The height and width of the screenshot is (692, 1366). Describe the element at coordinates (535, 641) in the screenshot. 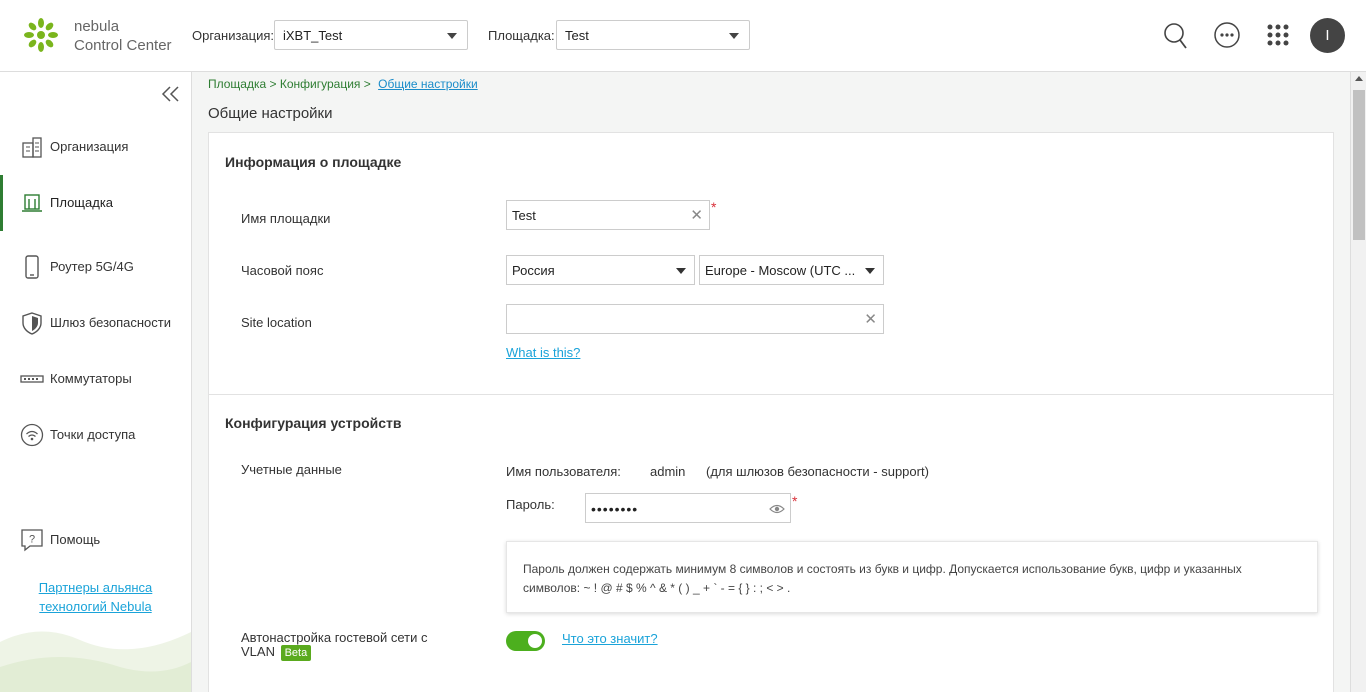

I see `toggle-knob` at that location.